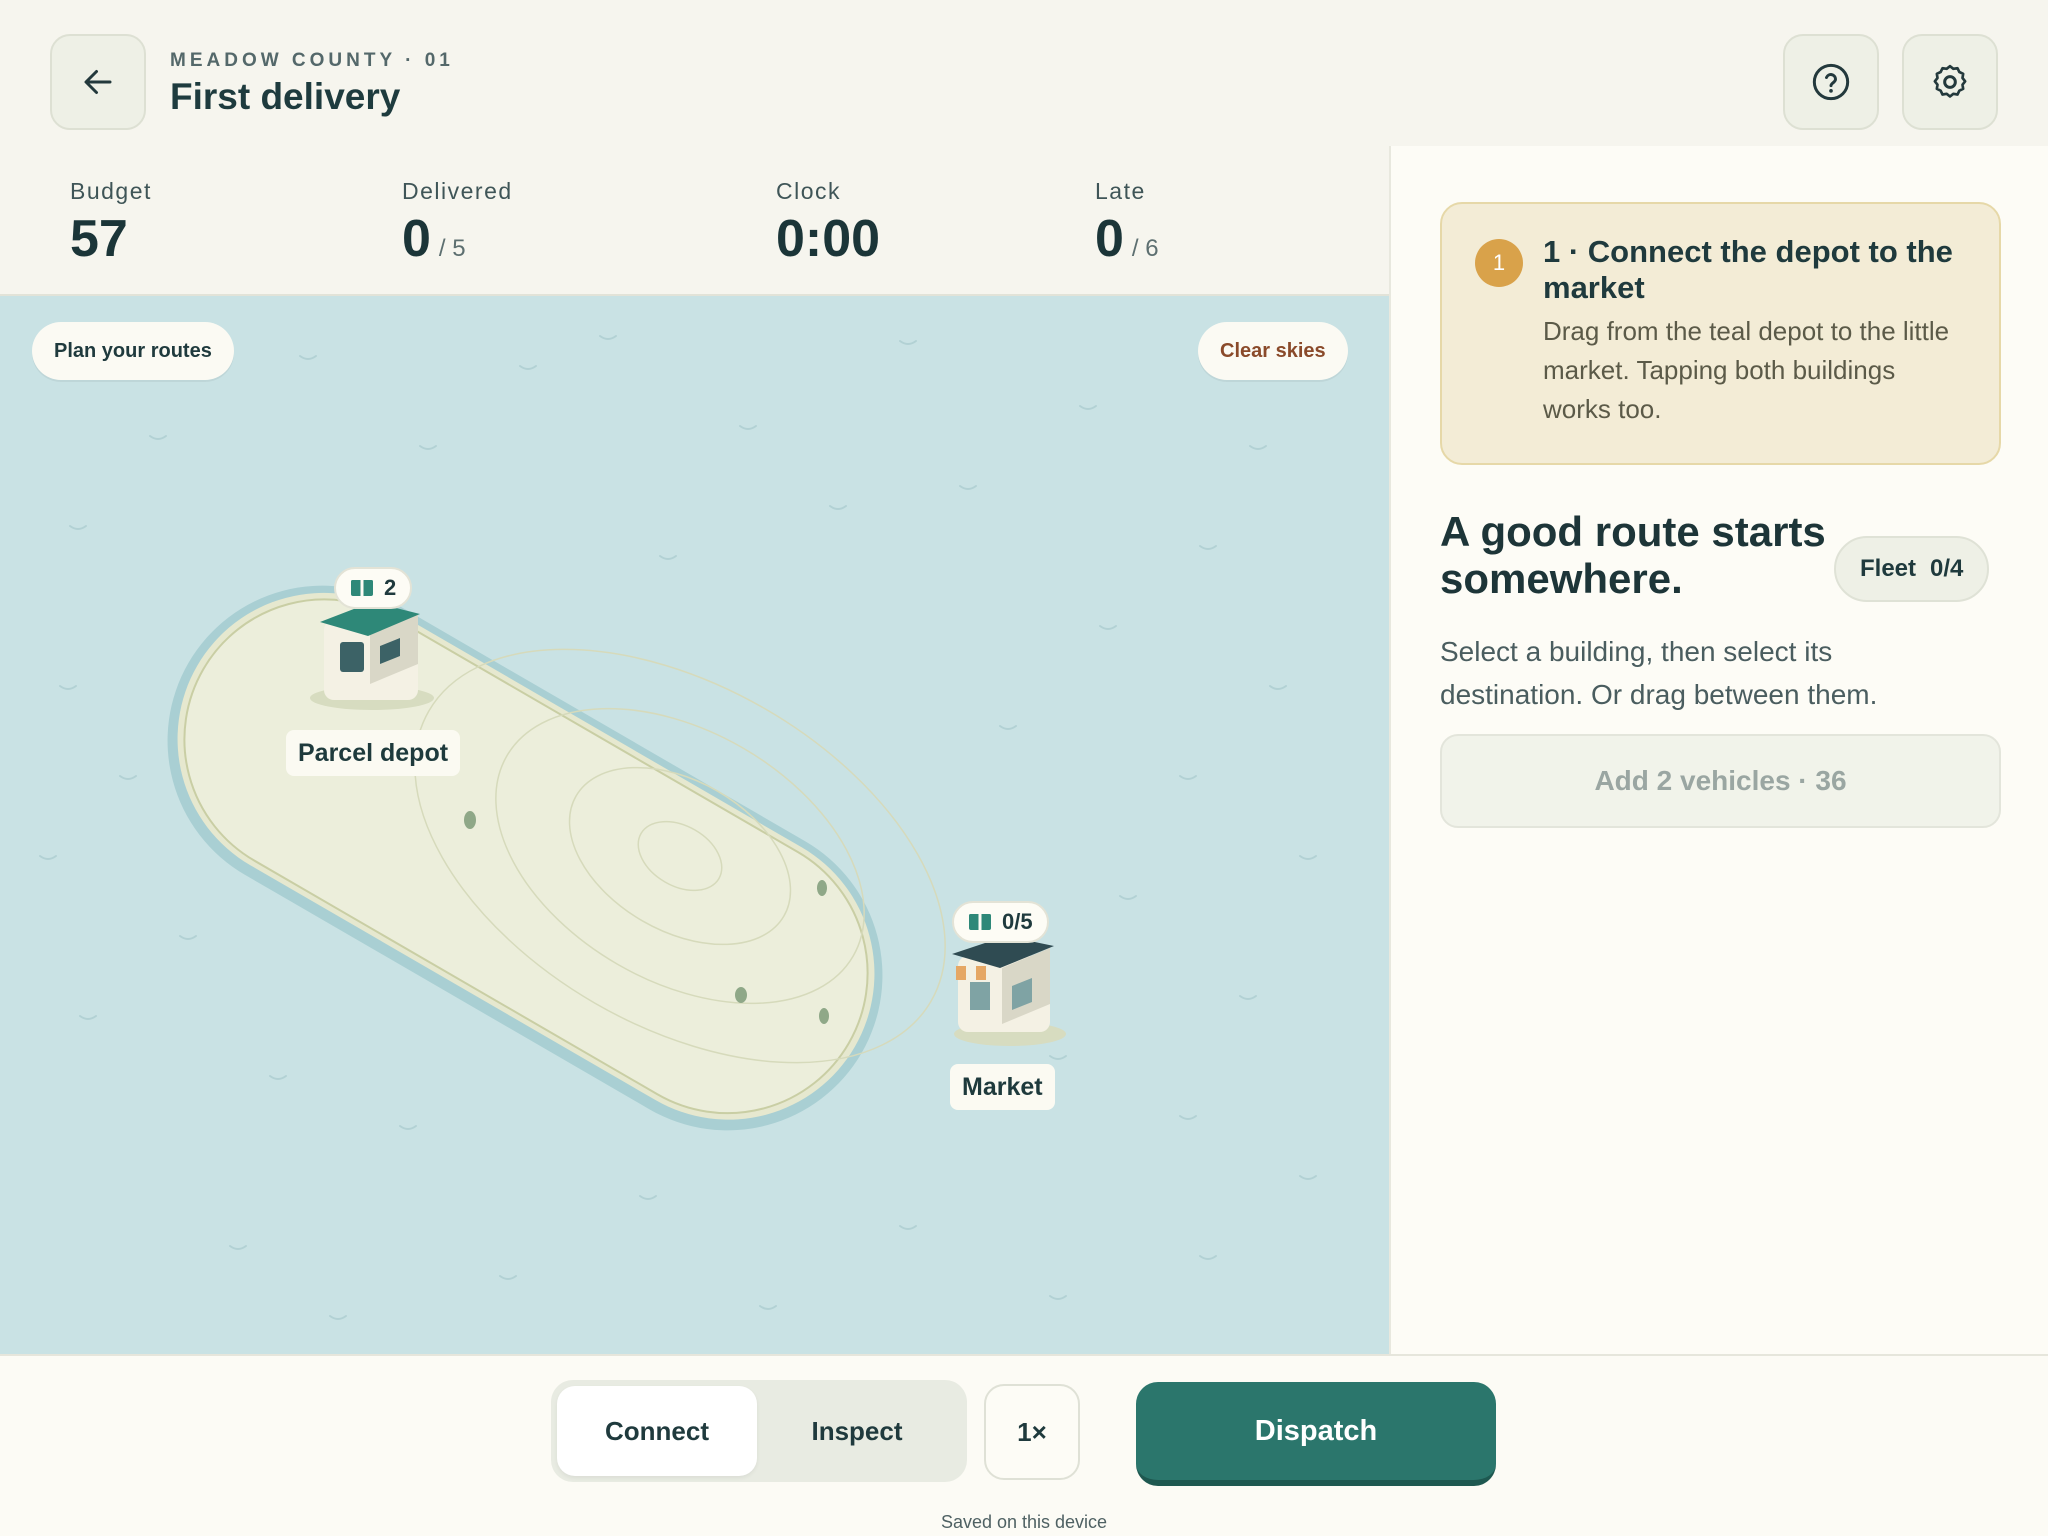 This screenshot has width=2048, height=1536. What do you see at coordinates (1888, 568) in the screenshot?
I see `fleet-label: Fleet` at bounding box center [1888, 568].